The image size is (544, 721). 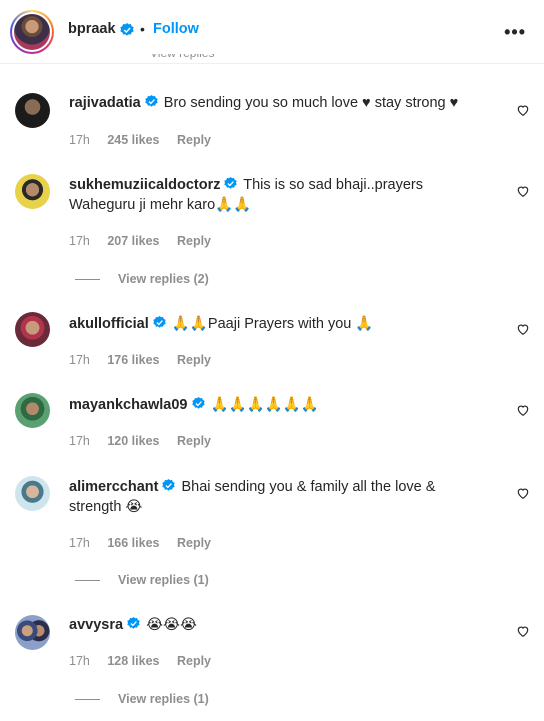 What do you see at coordinates (190, 58) in the screenshot?
I see `partial-view-replies: View replies (1)` at bounding box center [190, 58].